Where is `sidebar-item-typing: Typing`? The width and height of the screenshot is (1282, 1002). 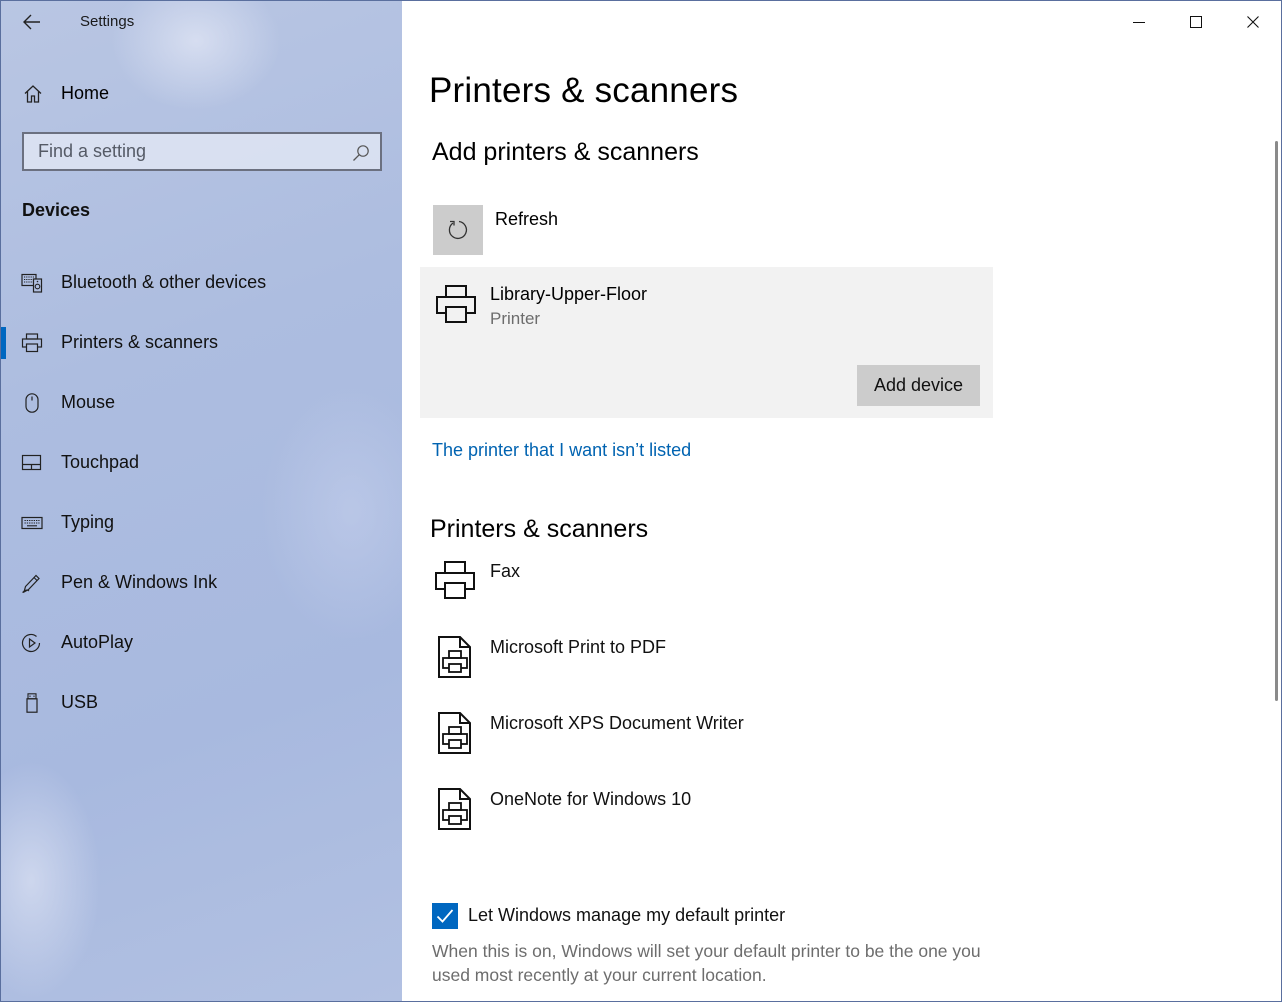
sidebar-item-typing: Typing is located at coordinates (201, 523).